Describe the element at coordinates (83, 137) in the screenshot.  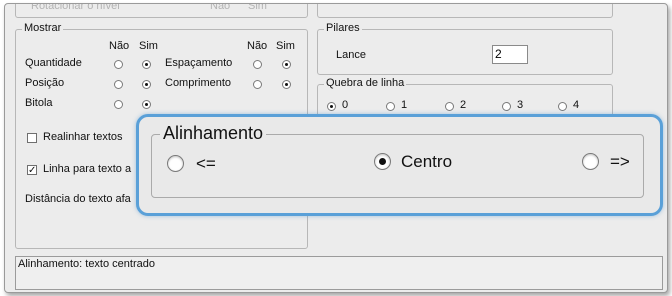
I see `realinhar-label: Realinhar textos` at that location.